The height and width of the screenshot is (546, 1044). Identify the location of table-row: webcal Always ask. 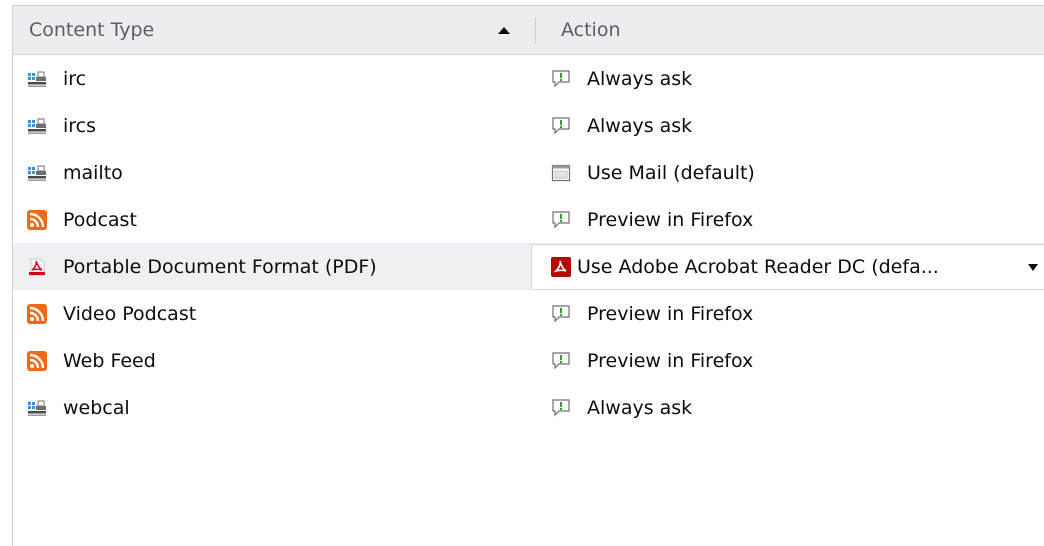
(528, 407).